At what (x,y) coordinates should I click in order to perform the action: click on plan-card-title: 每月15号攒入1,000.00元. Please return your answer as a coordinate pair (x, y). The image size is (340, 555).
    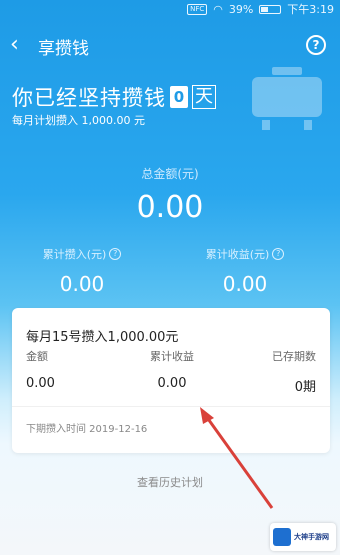
    Looking at the image, I should click on (102, 337).